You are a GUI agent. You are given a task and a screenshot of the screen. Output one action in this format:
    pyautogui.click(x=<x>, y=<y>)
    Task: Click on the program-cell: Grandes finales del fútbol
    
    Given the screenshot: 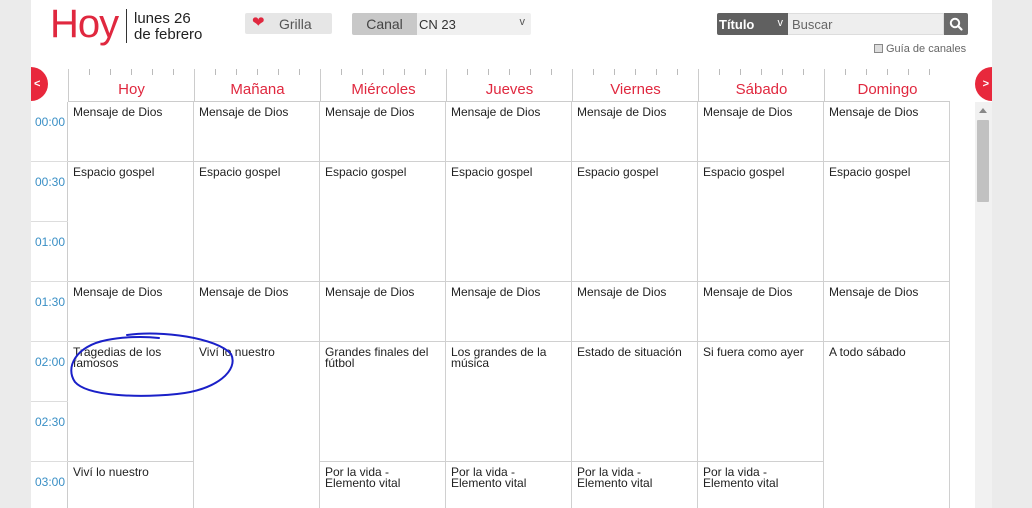 What is the action you would take?
    pyautogui.click(x=383, y=402)
    